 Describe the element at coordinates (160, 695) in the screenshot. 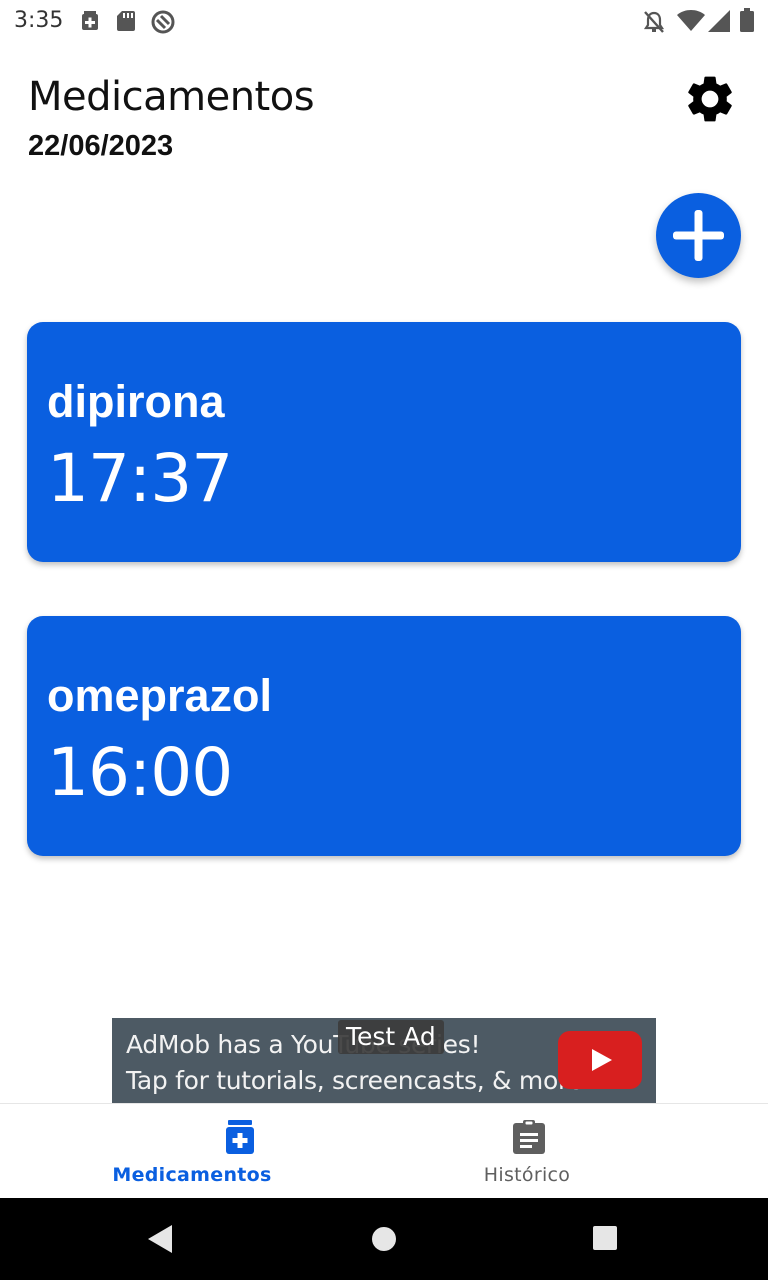

I see `medication-name: omeprazol` at that location.